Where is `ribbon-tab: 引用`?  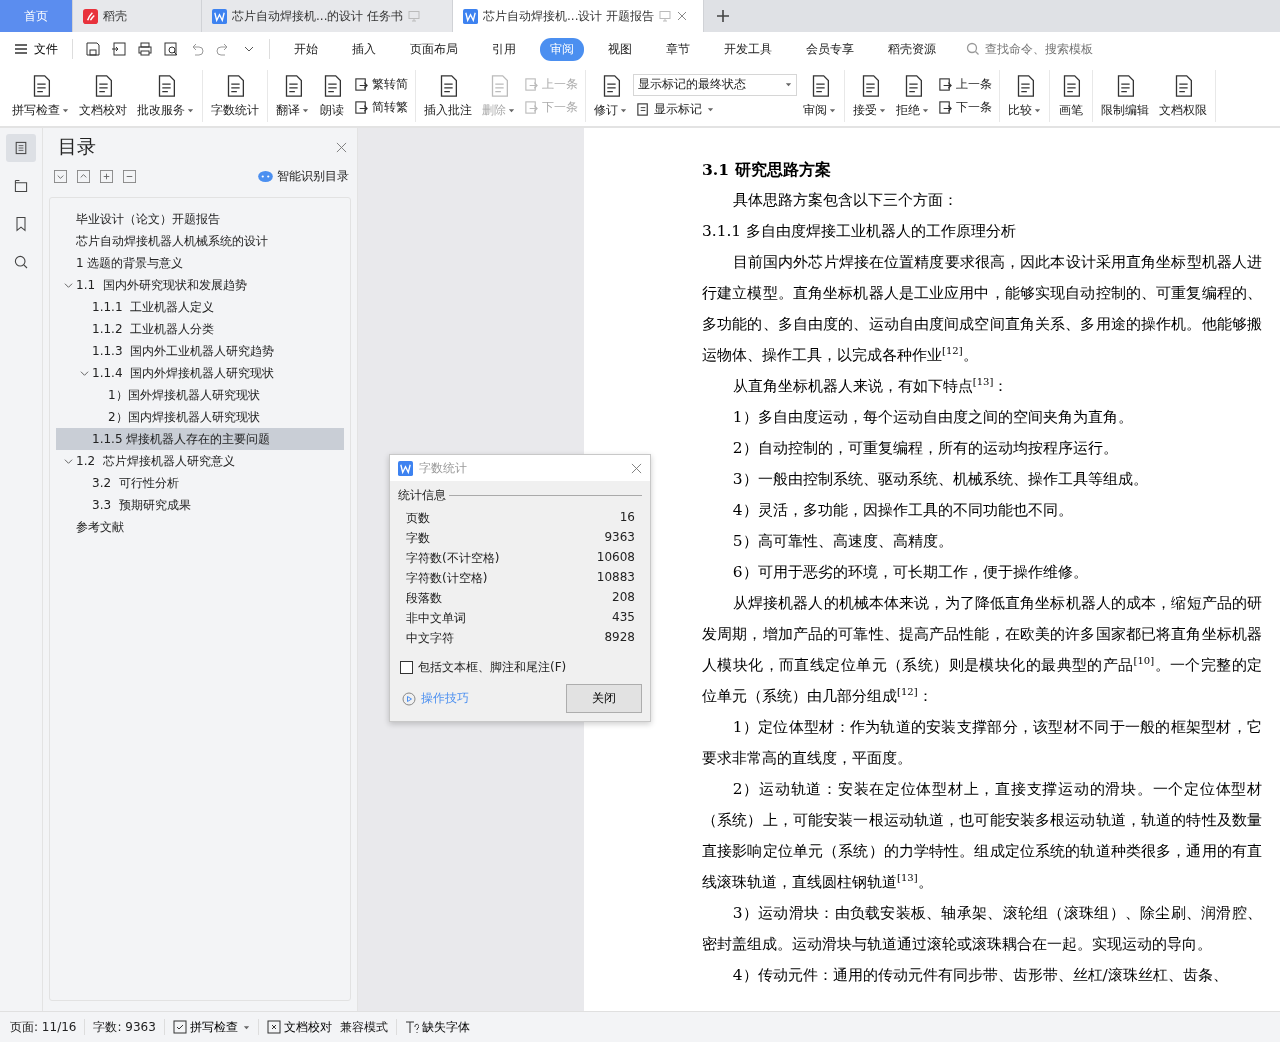 ribbon-tab: 引用 is located at coordinates (504, 49).